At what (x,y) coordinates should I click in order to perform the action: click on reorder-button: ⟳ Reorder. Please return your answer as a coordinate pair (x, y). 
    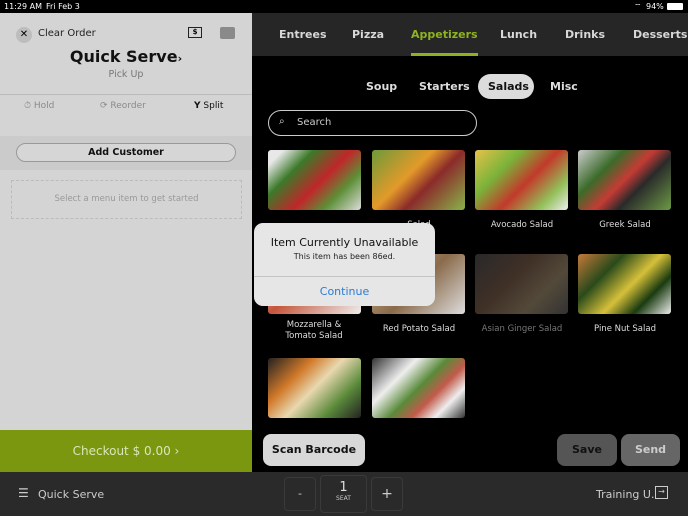
    Looking at the image, I should click on (123, 106).